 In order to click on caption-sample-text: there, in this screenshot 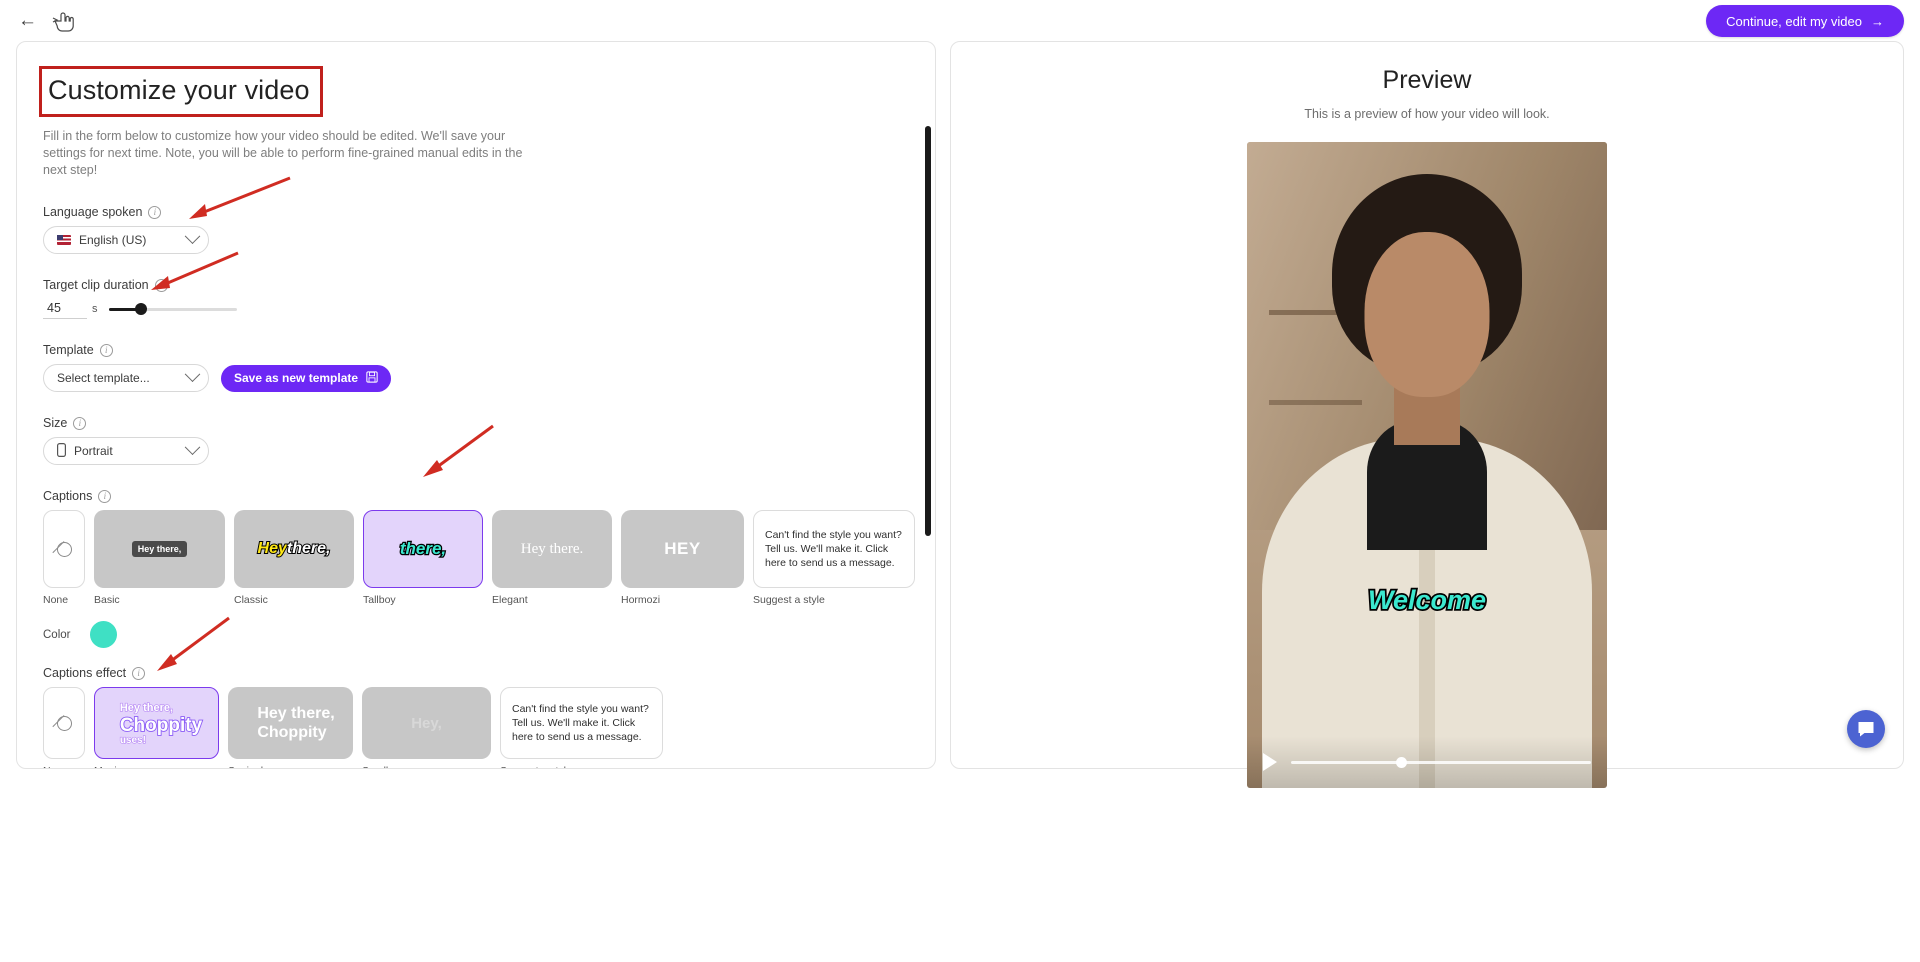, I will do `click(423, 549)`.